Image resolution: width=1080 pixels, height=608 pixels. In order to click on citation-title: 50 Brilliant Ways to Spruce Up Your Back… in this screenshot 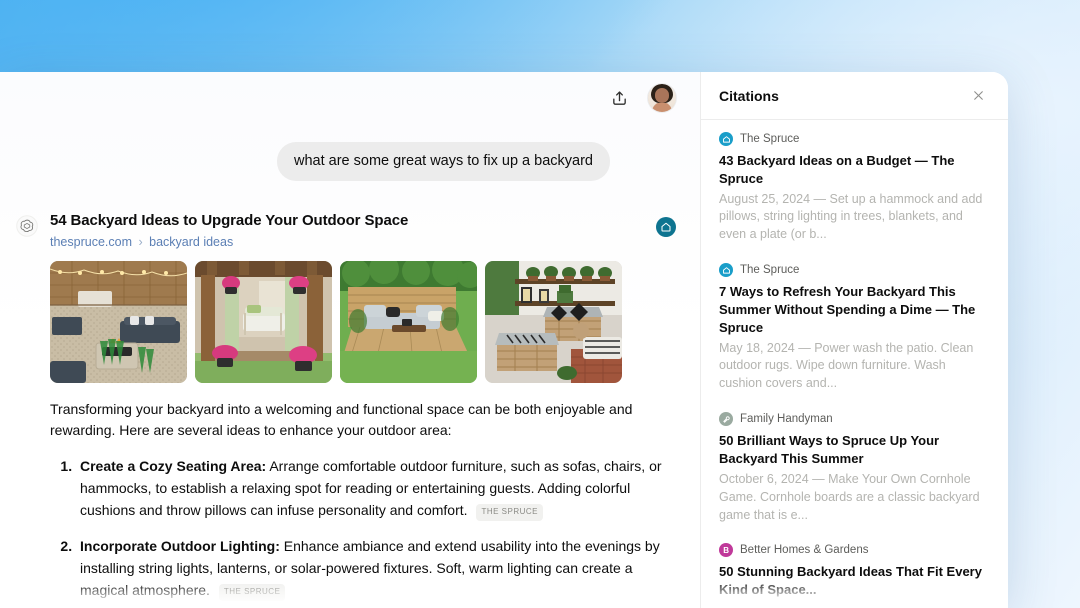, I will do `click(829, 450)`.